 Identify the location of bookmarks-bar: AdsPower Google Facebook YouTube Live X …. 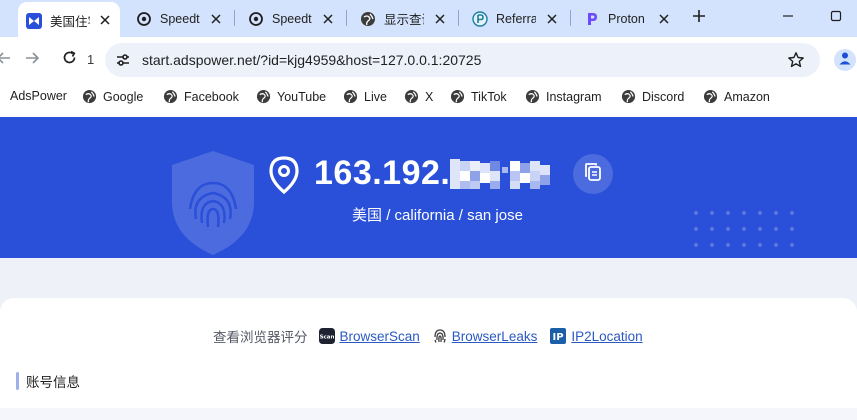
(428, 98).